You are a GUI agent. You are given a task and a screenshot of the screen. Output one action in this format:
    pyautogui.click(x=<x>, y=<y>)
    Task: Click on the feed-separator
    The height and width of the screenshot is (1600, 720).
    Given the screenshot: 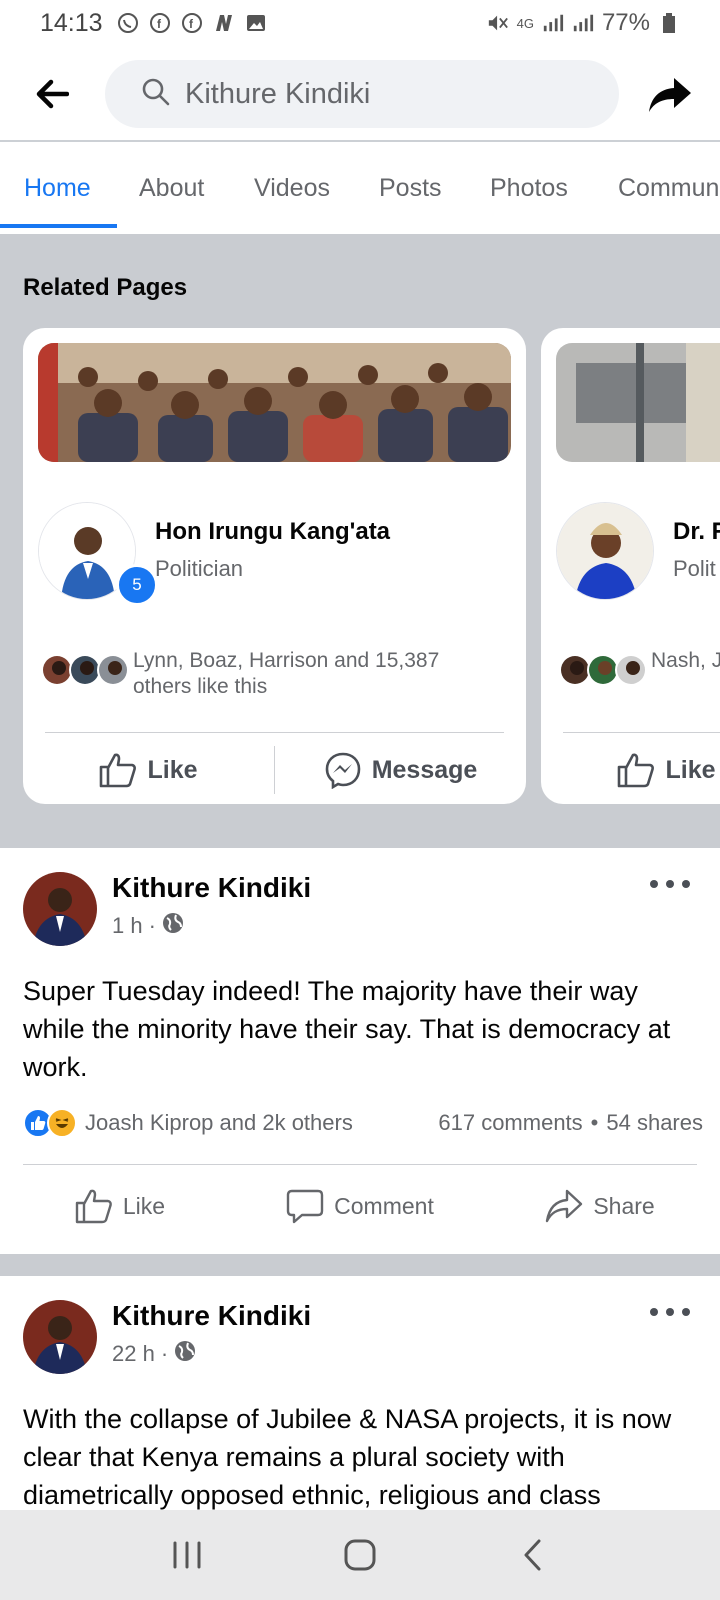 What is the action you would take?
    pyautogui.click(x=360, y=1265)
    